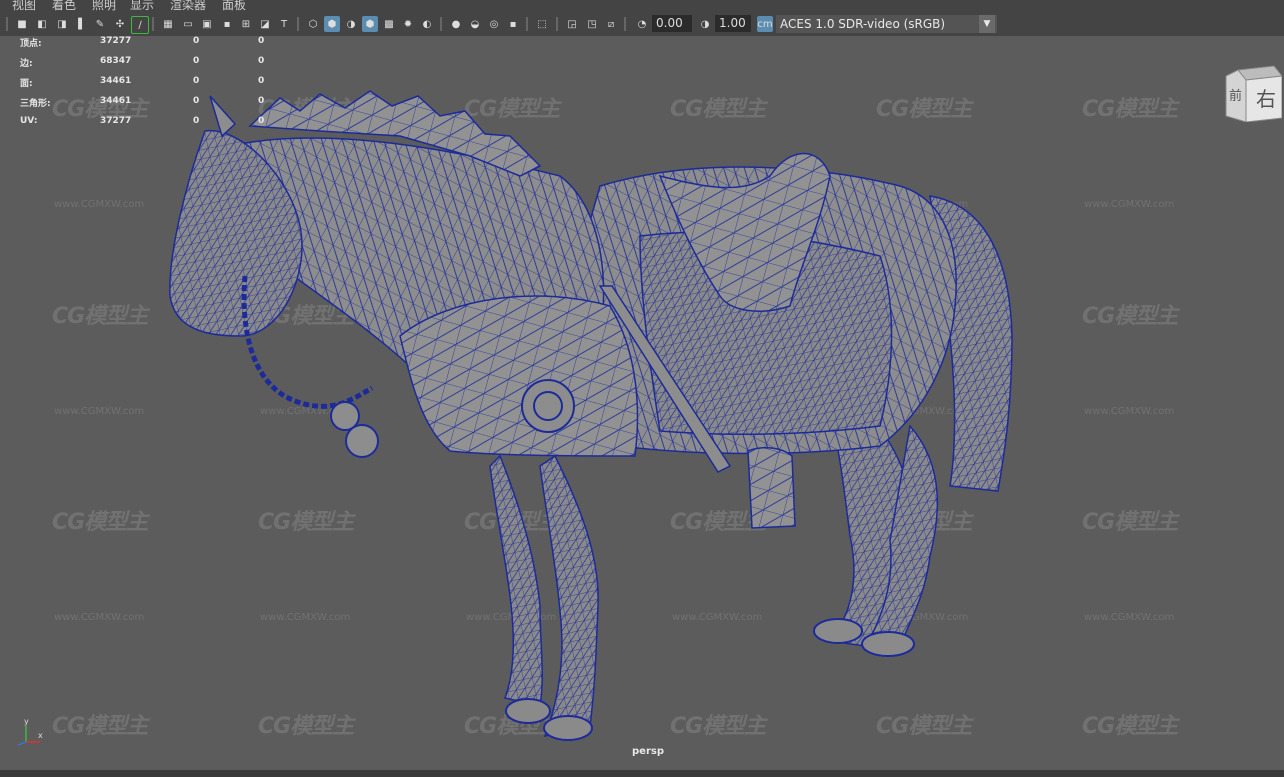 This screenshot has height=777, width=1284. What do you see at coordinates (389, 24) in the screenshot?
I see `textured-icon: ▩` at bounding box center [389, 24].